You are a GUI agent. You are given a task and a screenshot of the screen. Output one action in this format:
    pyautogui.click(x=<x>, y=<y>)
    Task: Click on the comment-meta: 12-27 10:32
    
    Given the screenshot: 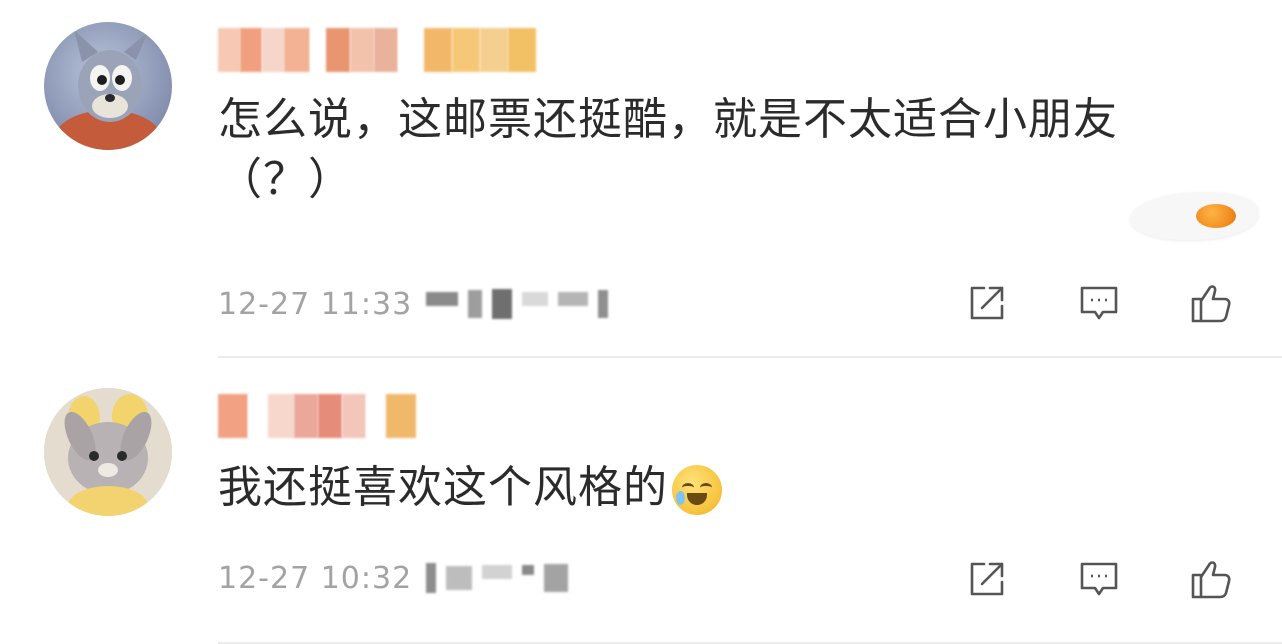 What is the action you would take?
    pyautogui.click(x=393, y=578)
    